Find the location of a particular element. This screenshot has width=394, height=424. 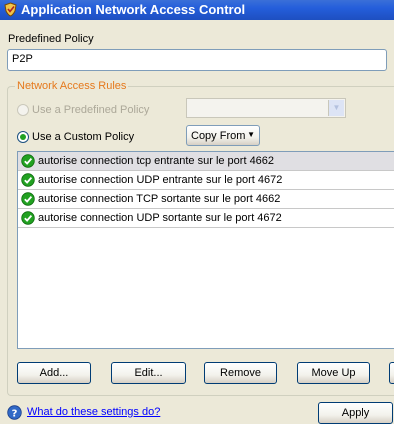

copy-from-button: Copy From ▼ is located at coordinates (223, 135).